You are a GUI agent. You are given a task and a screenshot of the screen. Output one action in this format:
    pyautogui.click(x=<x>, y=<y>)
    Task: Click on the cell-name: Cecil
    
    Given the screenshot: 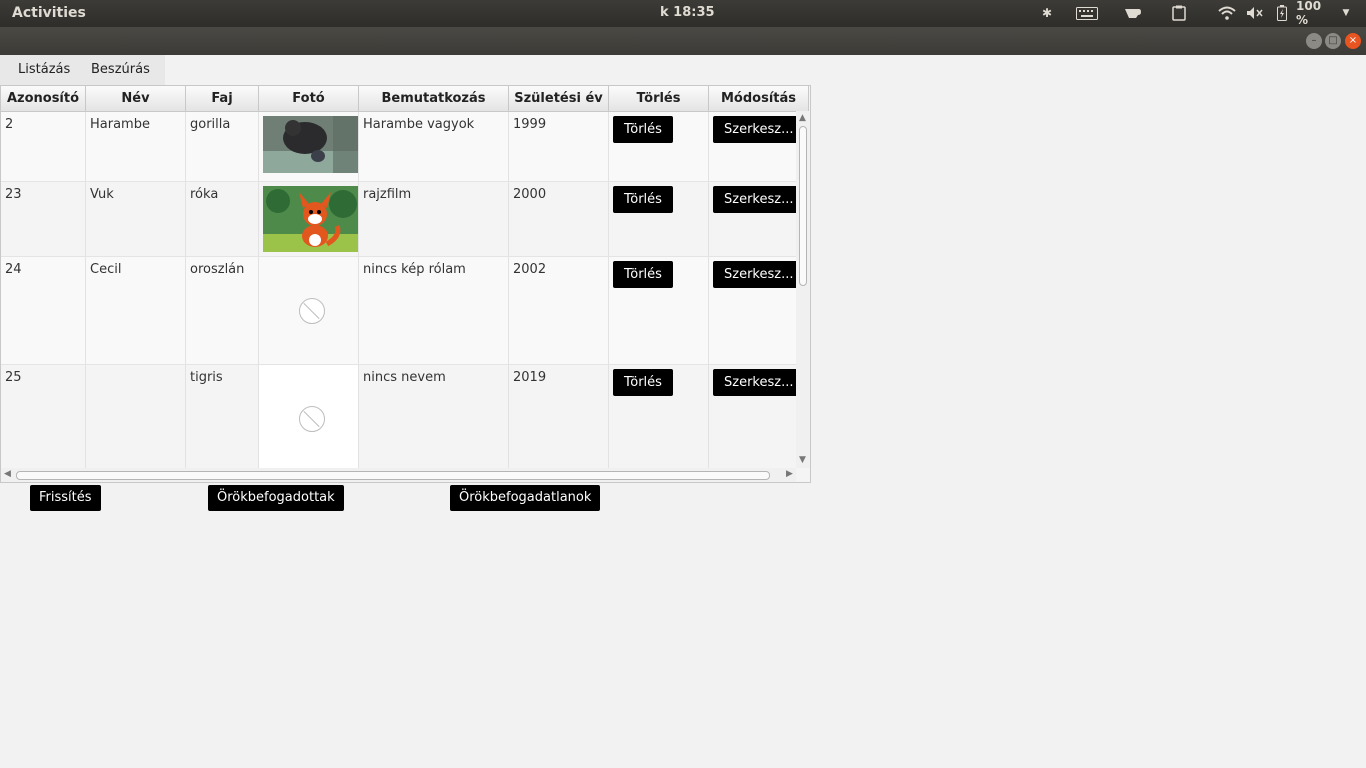 What is the action you would take?
    pyautogui.click(x=106, y=269)
    